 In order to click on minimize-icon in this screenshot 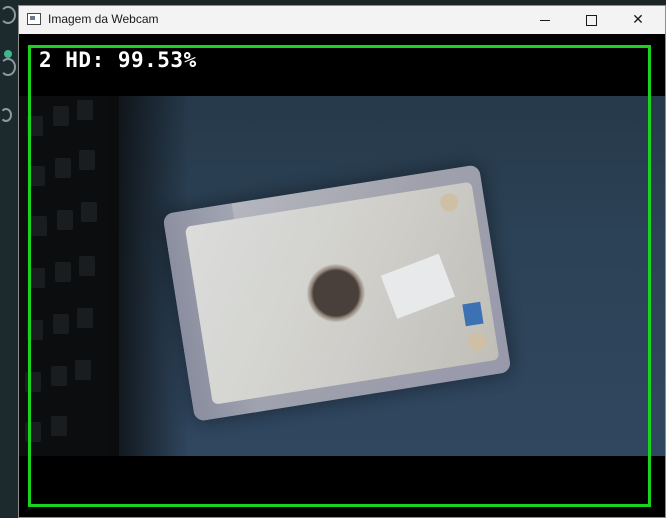, I will do `click(545, 20)`.